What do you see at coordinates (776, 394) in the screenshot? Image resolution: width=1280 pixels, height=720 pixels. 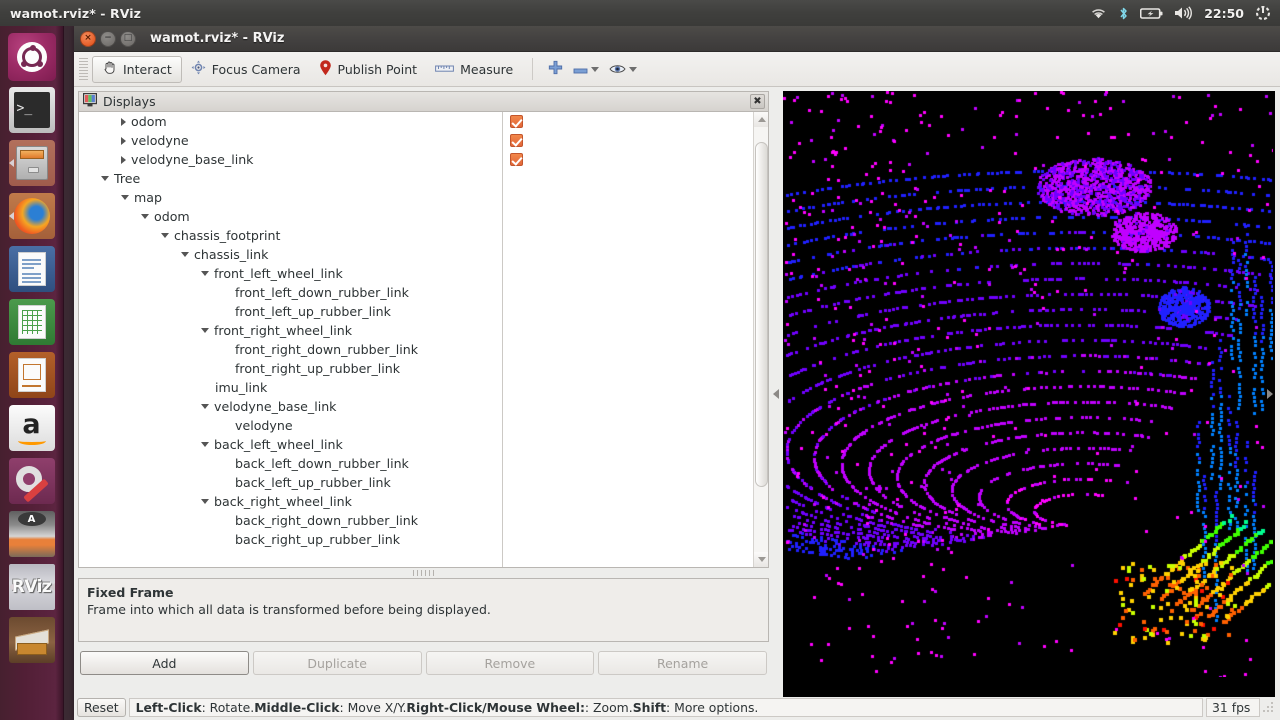 I see `vertical-splitter` at bounding box center [776, 394].